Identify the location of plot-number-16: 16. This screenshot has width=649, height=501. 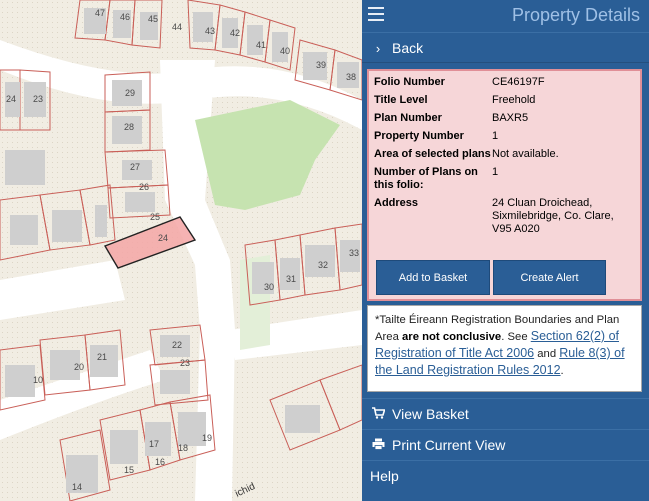
(160, 462).